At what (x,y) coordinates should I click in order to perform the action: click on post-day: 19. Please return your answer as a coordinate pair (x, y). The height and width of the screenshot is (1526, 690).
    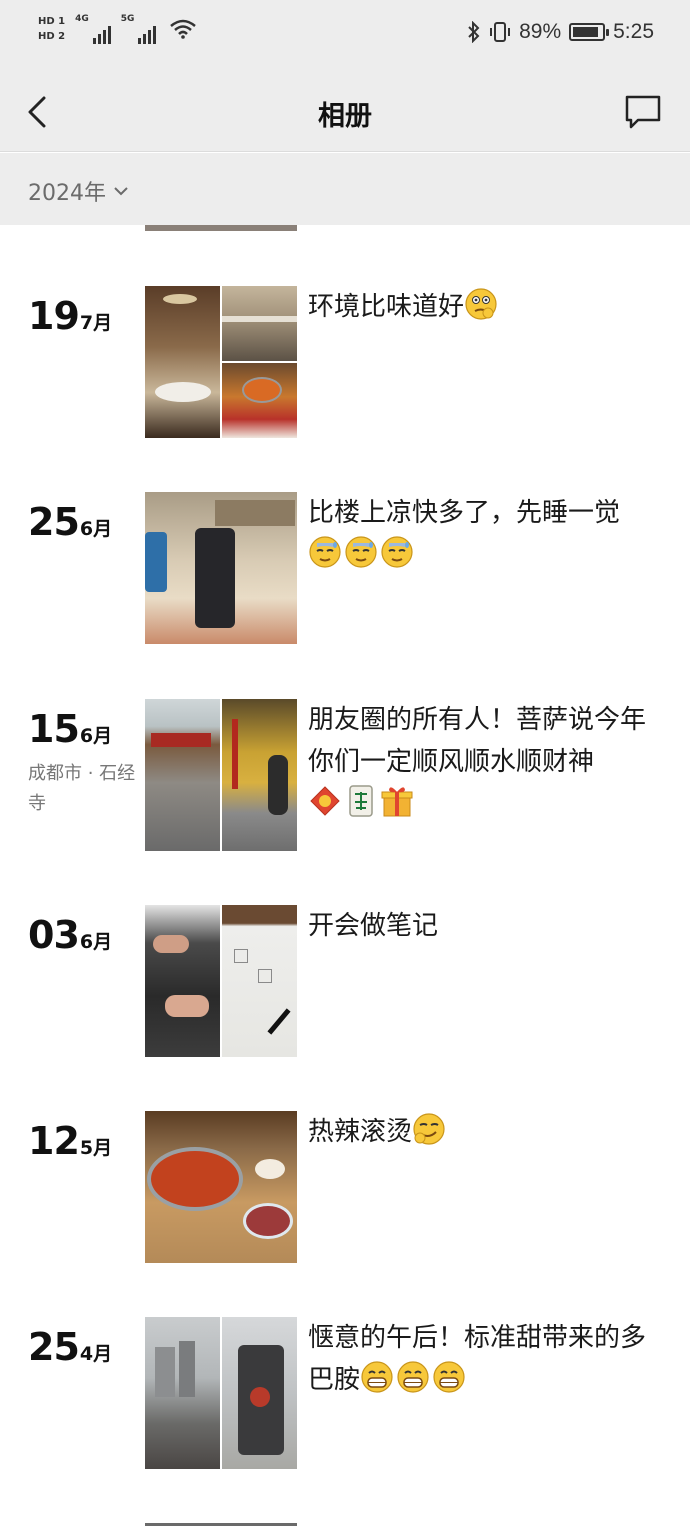
    Looking at the image, I should click on (54, 316).